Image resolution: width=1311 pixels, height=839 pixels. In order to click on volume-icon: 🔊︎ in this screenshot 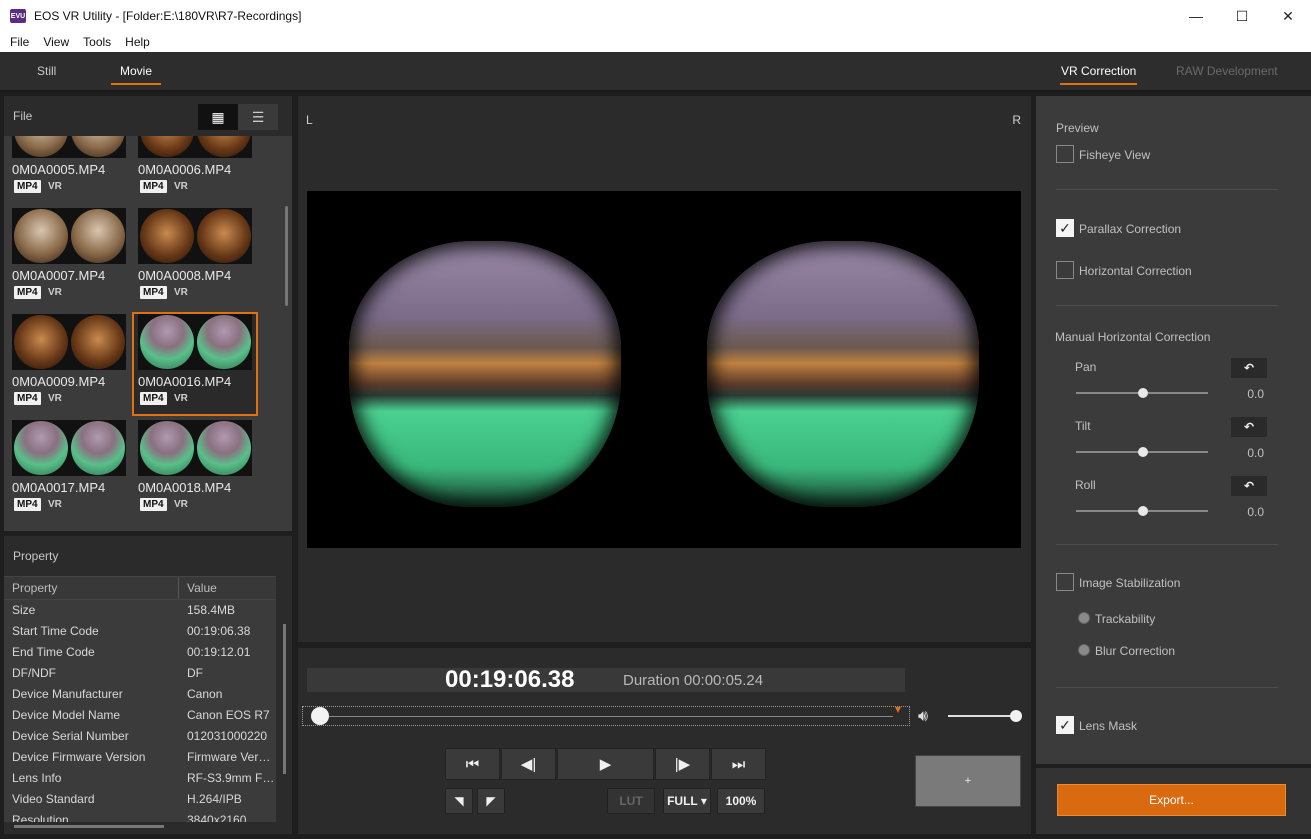, I will do `click(923, 717)`.